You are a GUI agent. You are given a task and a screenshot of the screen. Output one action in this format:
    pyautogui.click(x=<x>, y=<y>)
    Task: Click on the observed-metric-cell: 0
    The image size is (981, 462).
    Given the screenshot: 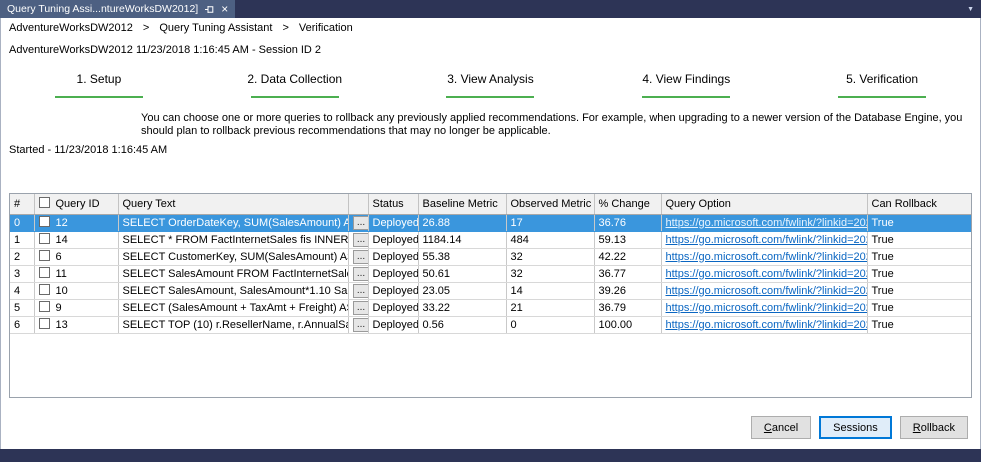 What is the action you would take?
    pyautogui.click(x=550, y=325)
    